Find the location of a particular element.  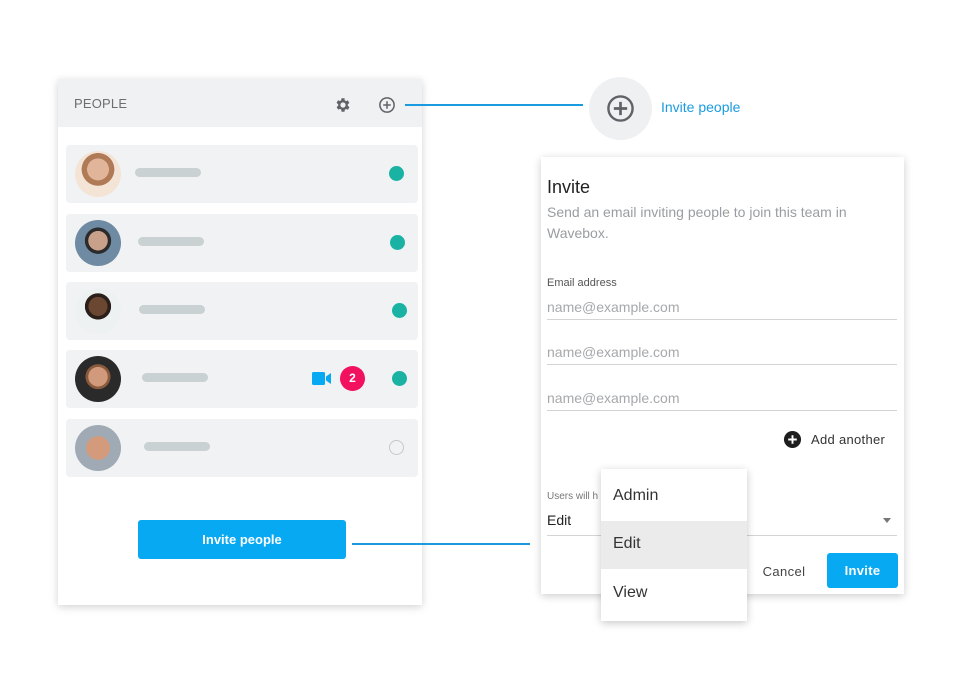

gear-icon is located at coordinates (343, 105).